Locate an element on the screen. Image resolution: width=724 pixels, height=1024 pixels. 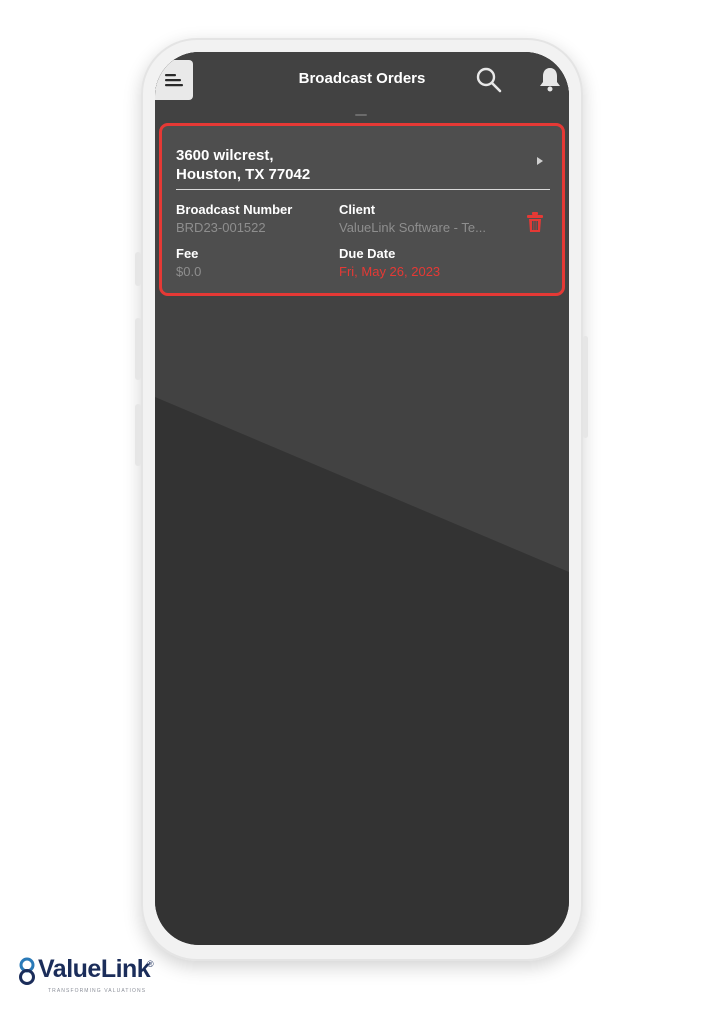
order-address: 3600 wilcrest, Houston, TX 77042 is located at coordinates (243, 165).